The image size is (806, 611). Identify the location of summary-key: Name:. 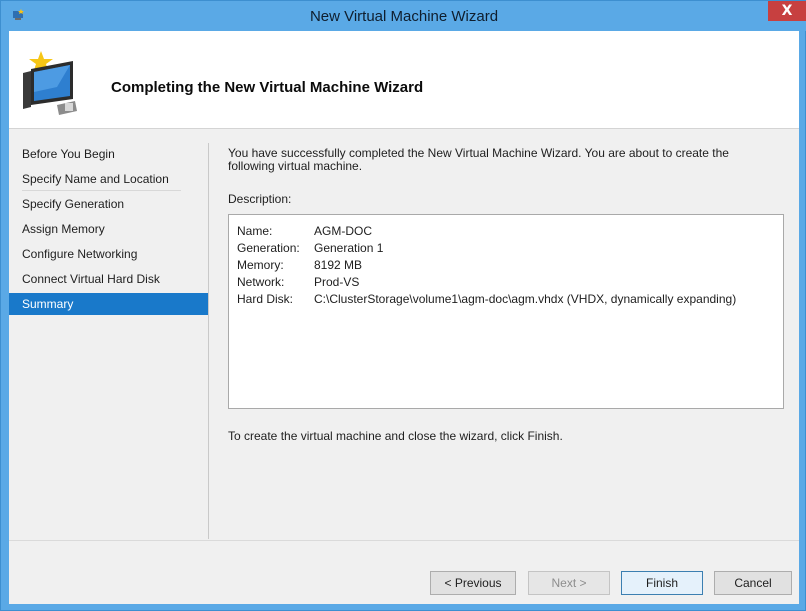
(255, 231).